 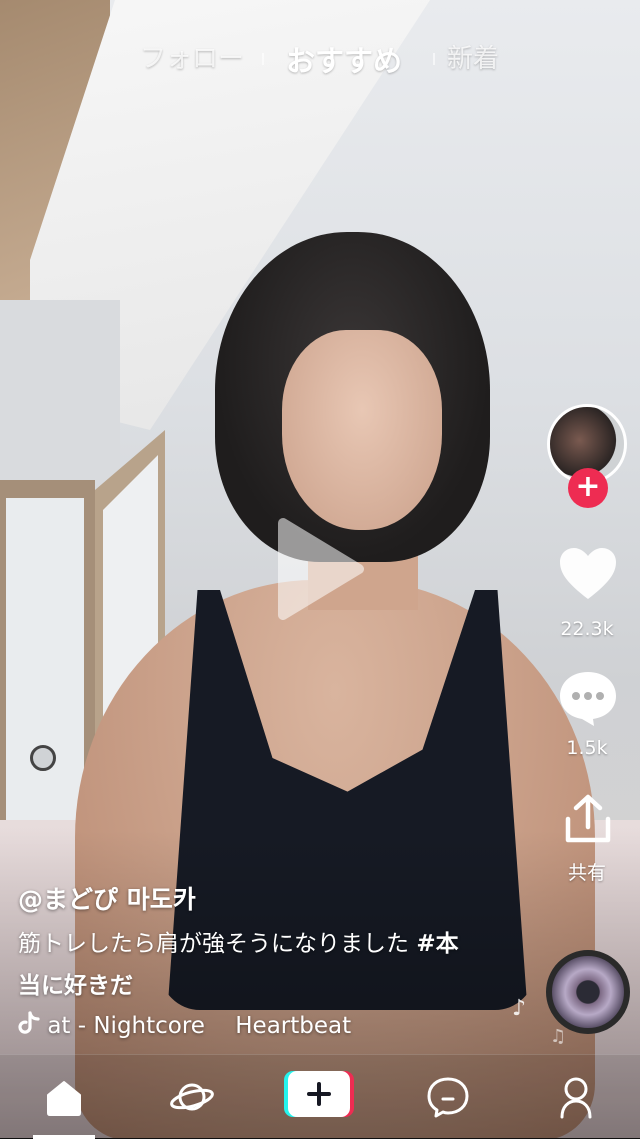 What do you see at coordinates (588, 574) in the screenshot?
I see `heart-icon` at bounding box center [588, 574].